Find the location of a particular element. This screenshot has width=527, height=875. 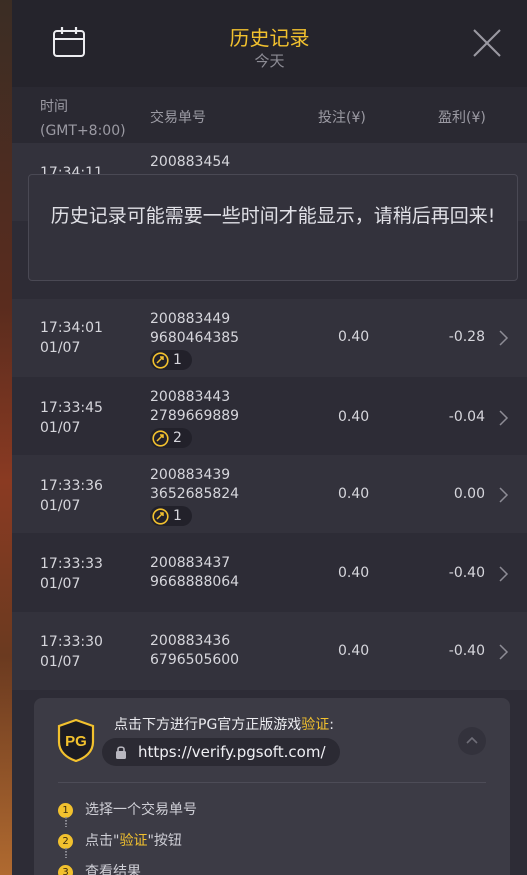

verify-instruction: 点击下方进行PG官方正版游戏验证: is located at coordinates (224, 724).